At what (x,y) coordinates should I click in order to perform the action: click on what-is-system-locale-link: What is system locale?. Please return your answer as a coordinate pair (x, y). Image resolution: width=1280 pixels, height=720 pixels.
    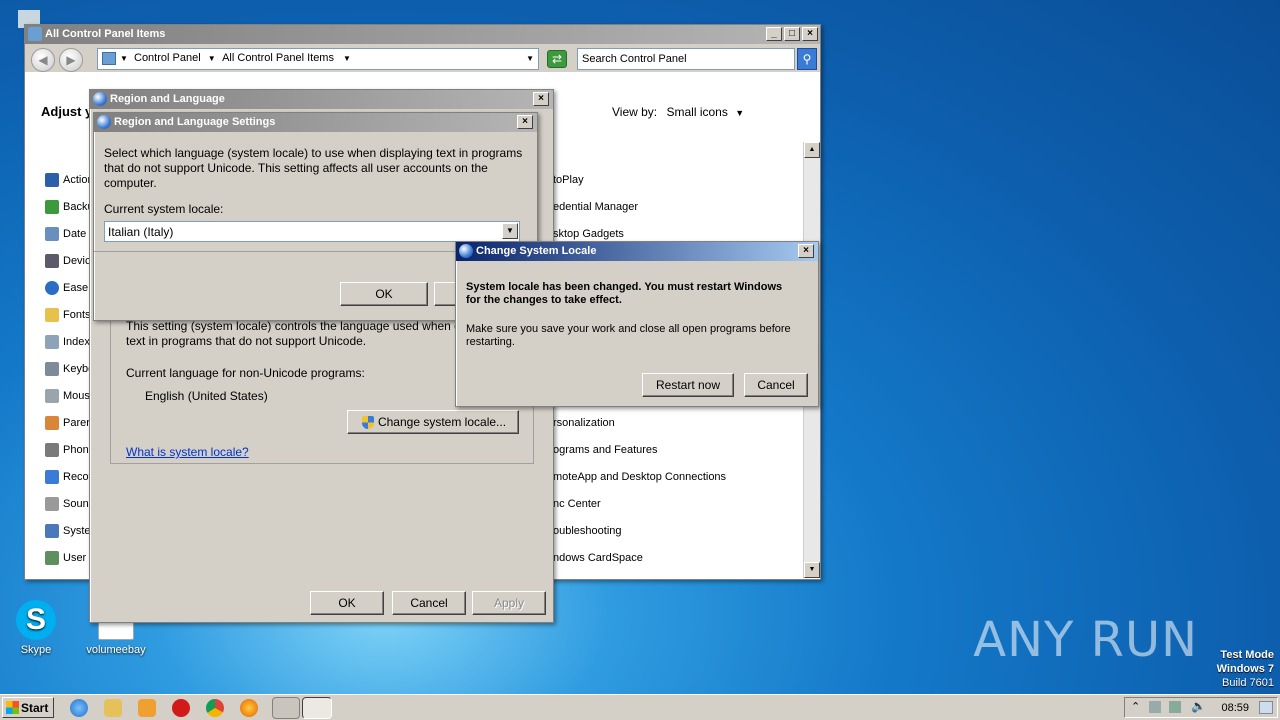
    Looking at the image, I should click on (187, 452).